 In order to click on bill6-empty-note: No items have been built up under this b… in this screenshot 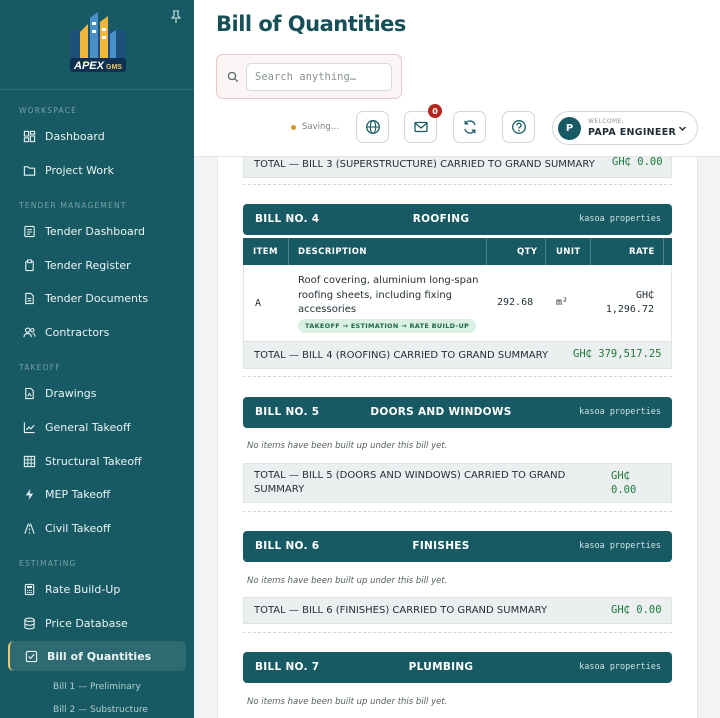, I will do `click(347, 581)`.